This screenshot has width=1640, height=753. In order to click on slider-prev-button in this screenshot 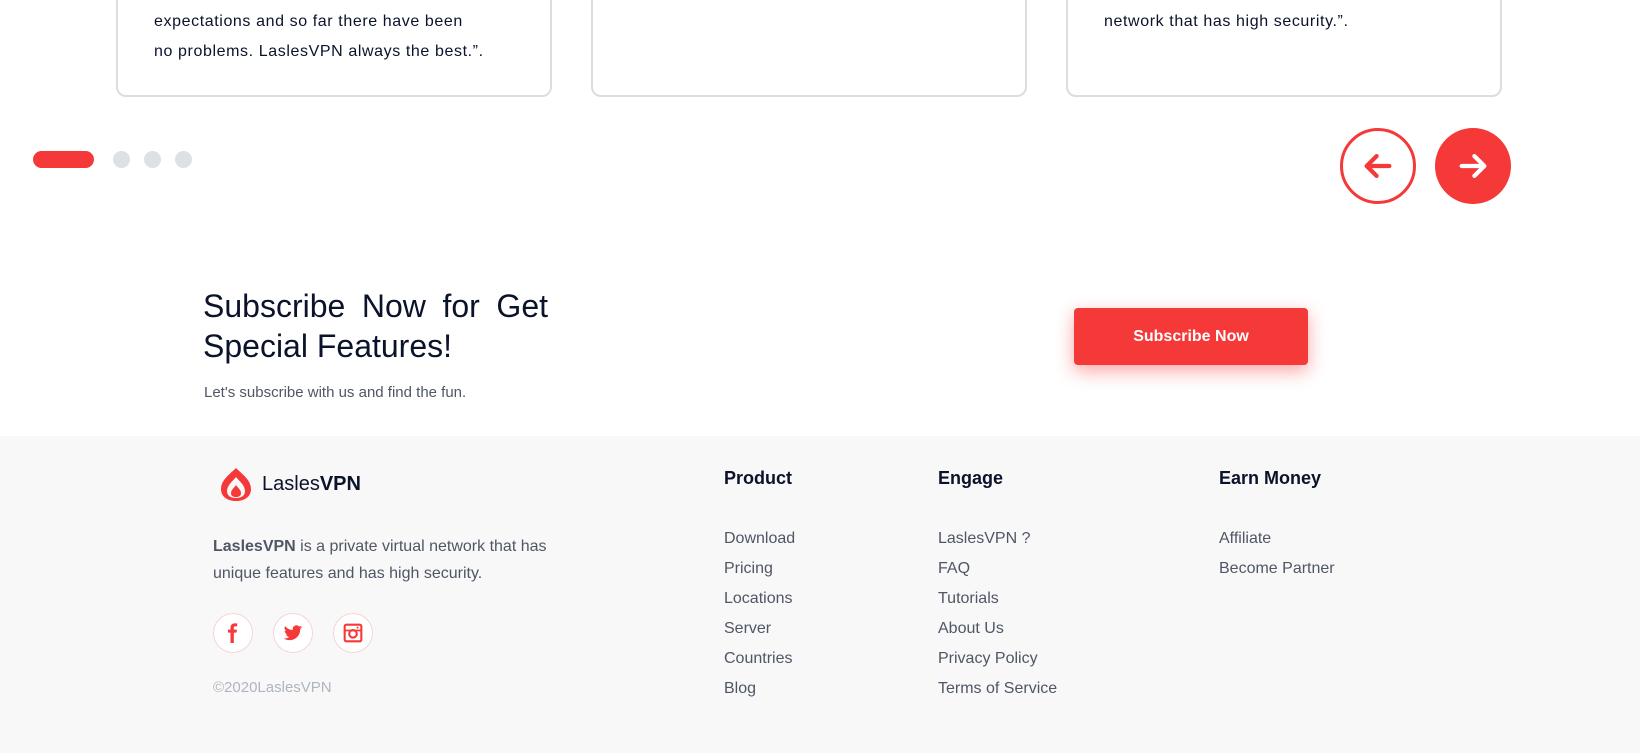, I will do `click(1378, 166)`.